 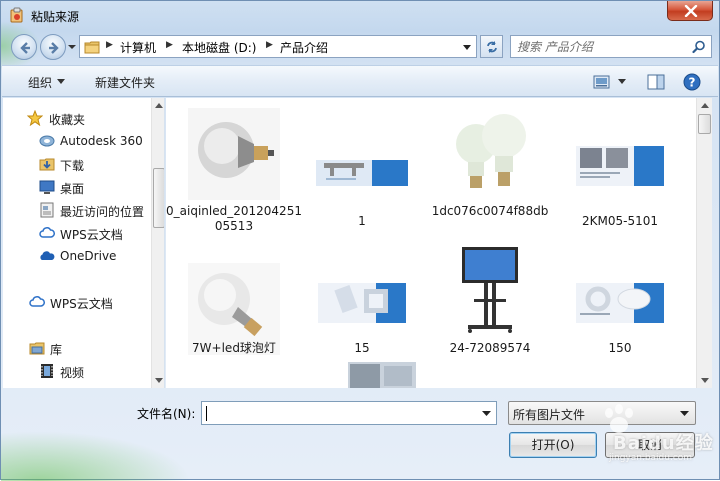 What do you see at coordinates (47, 371) in the screenshot?
I see `video-icon` at bounding box center [47, 371].